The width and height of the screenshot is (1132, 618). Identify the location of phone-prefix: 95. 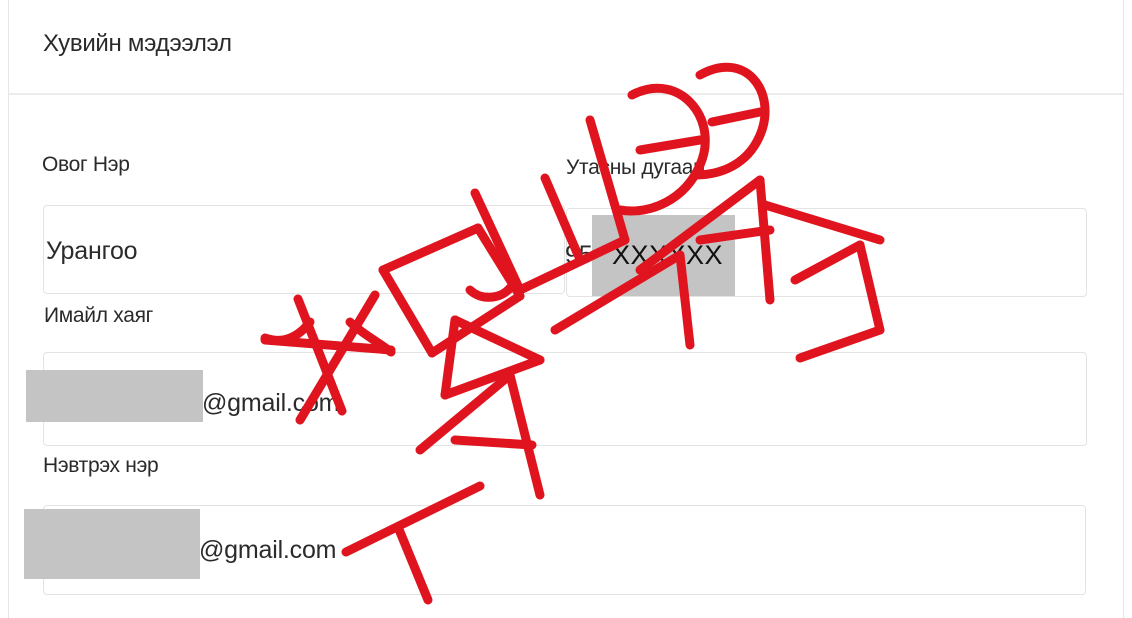
(579, 255).